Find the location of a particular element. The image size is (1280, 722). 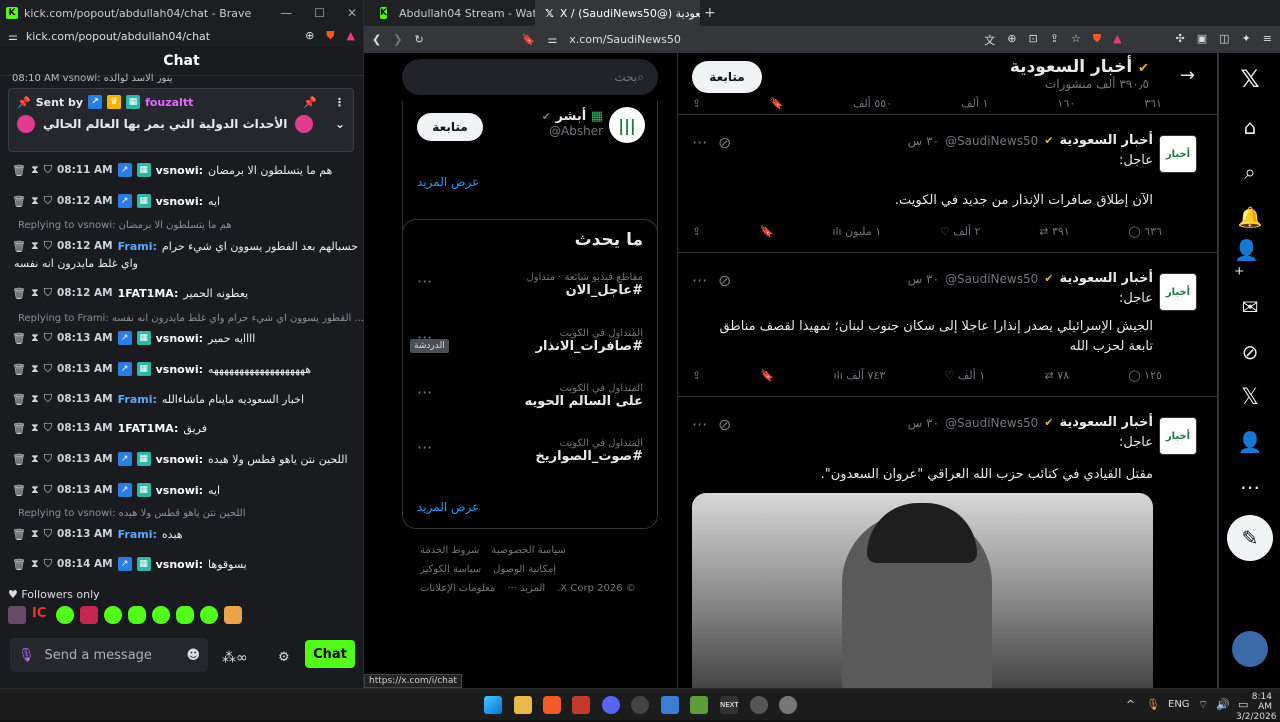

trend-item: المتداول في الكويت على السالم الحويه ··· is located at coordinates (530, 396).